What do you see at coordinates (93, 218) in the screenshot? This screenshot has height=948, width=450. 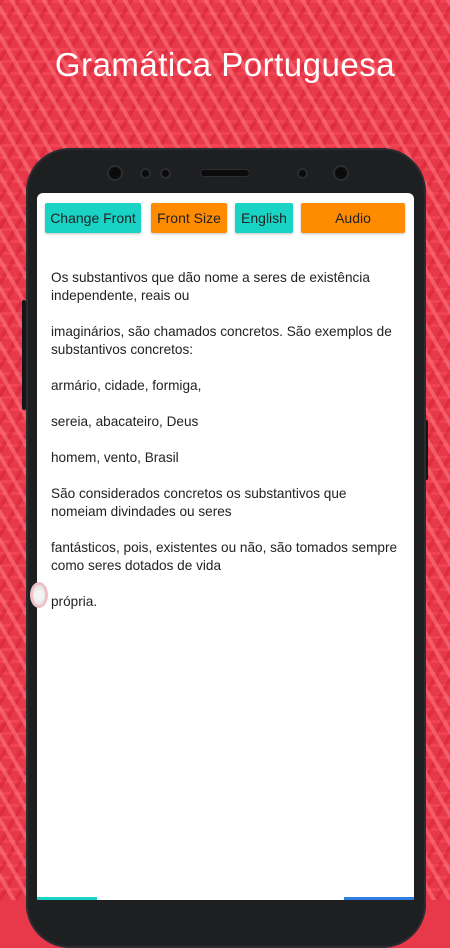 I see `change-front-button: Change Front` at bounding box center [93, 218].